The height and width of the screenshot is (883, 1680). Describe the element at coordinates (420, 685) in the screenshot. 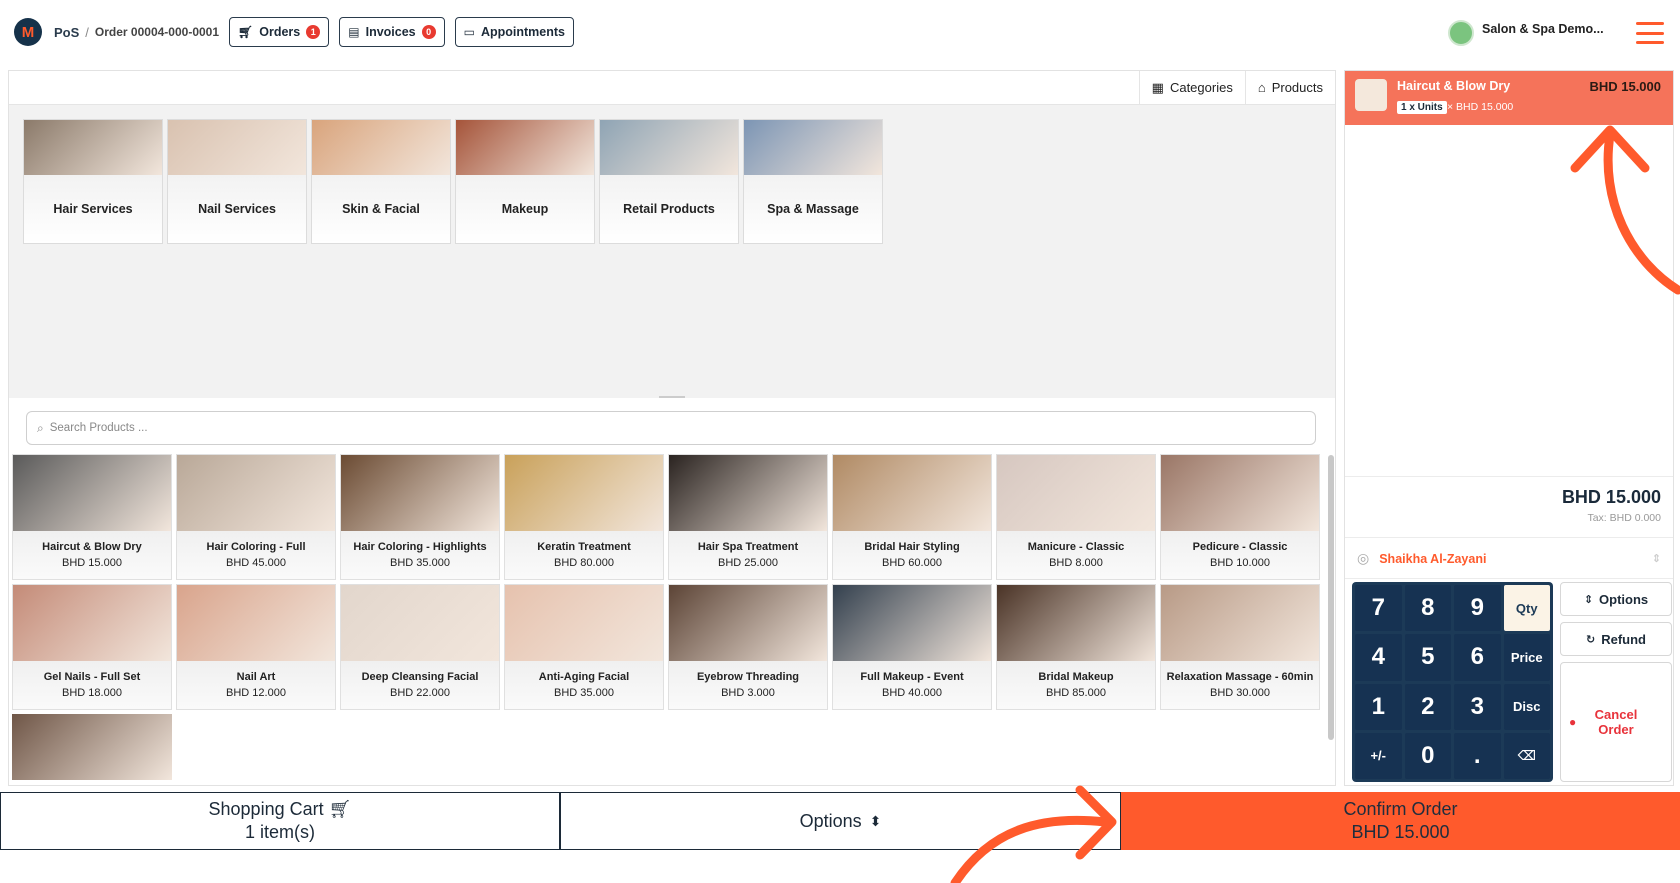

I see `product-info: Deep Cleansing Facial BHD 22.000` at that location.